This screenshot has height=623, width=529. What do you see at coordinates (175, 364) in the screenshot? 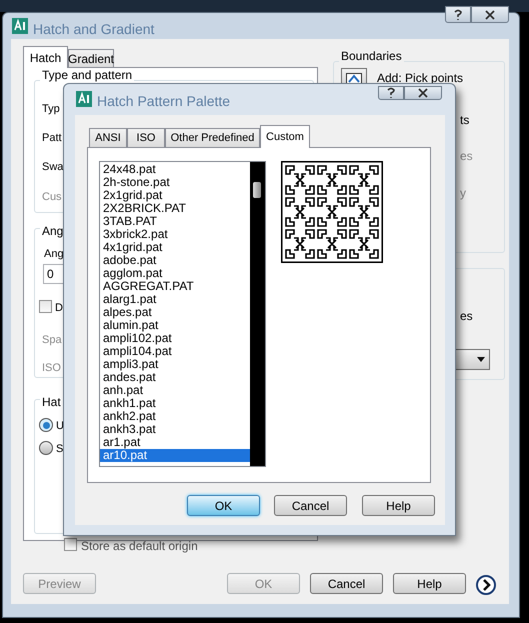
I see `list-item: ampli3.pat` at bounding box center [175, 364].